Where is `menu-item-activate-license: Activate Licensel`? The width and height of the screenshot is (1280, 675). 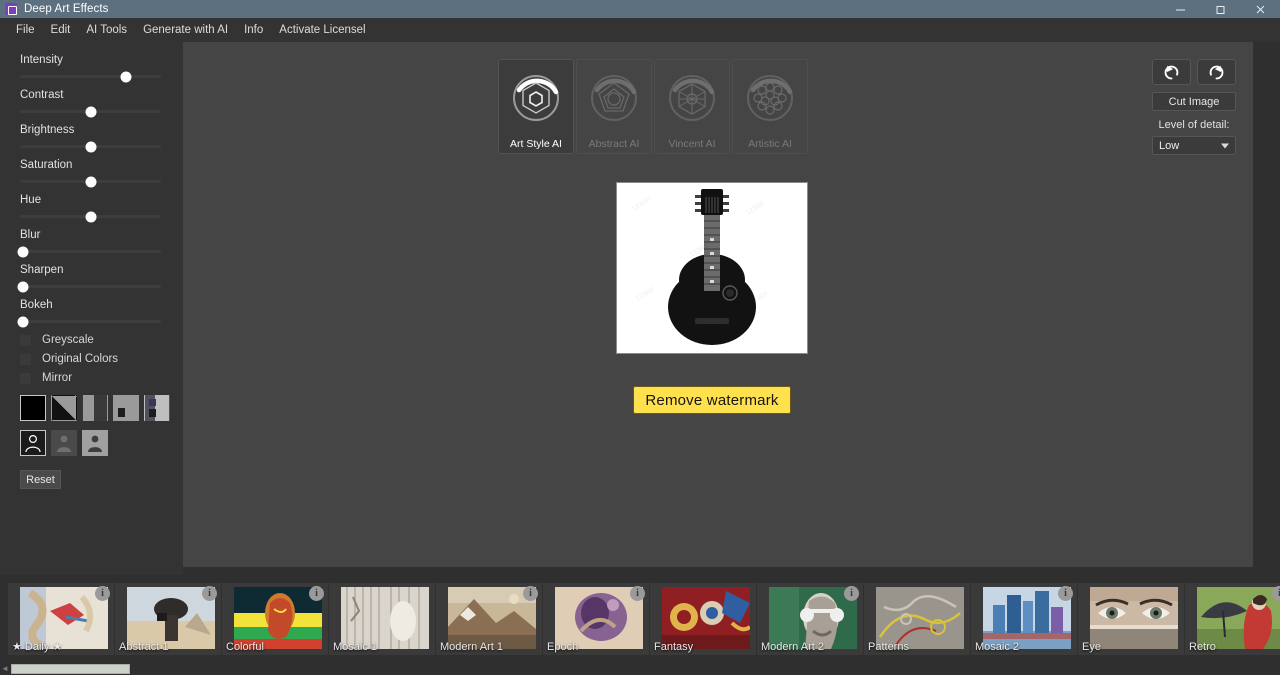
menu-item-activate-license: Activate Licensel is located at coordinates (322, 30).